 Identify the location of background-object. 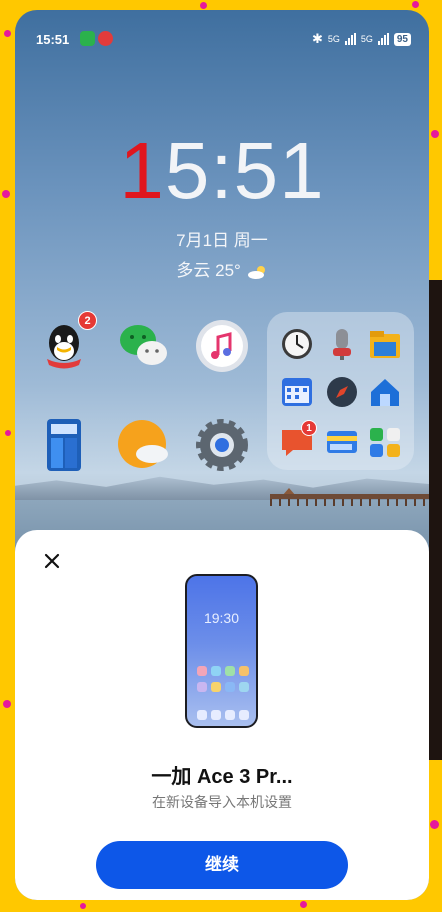
(435, 520).